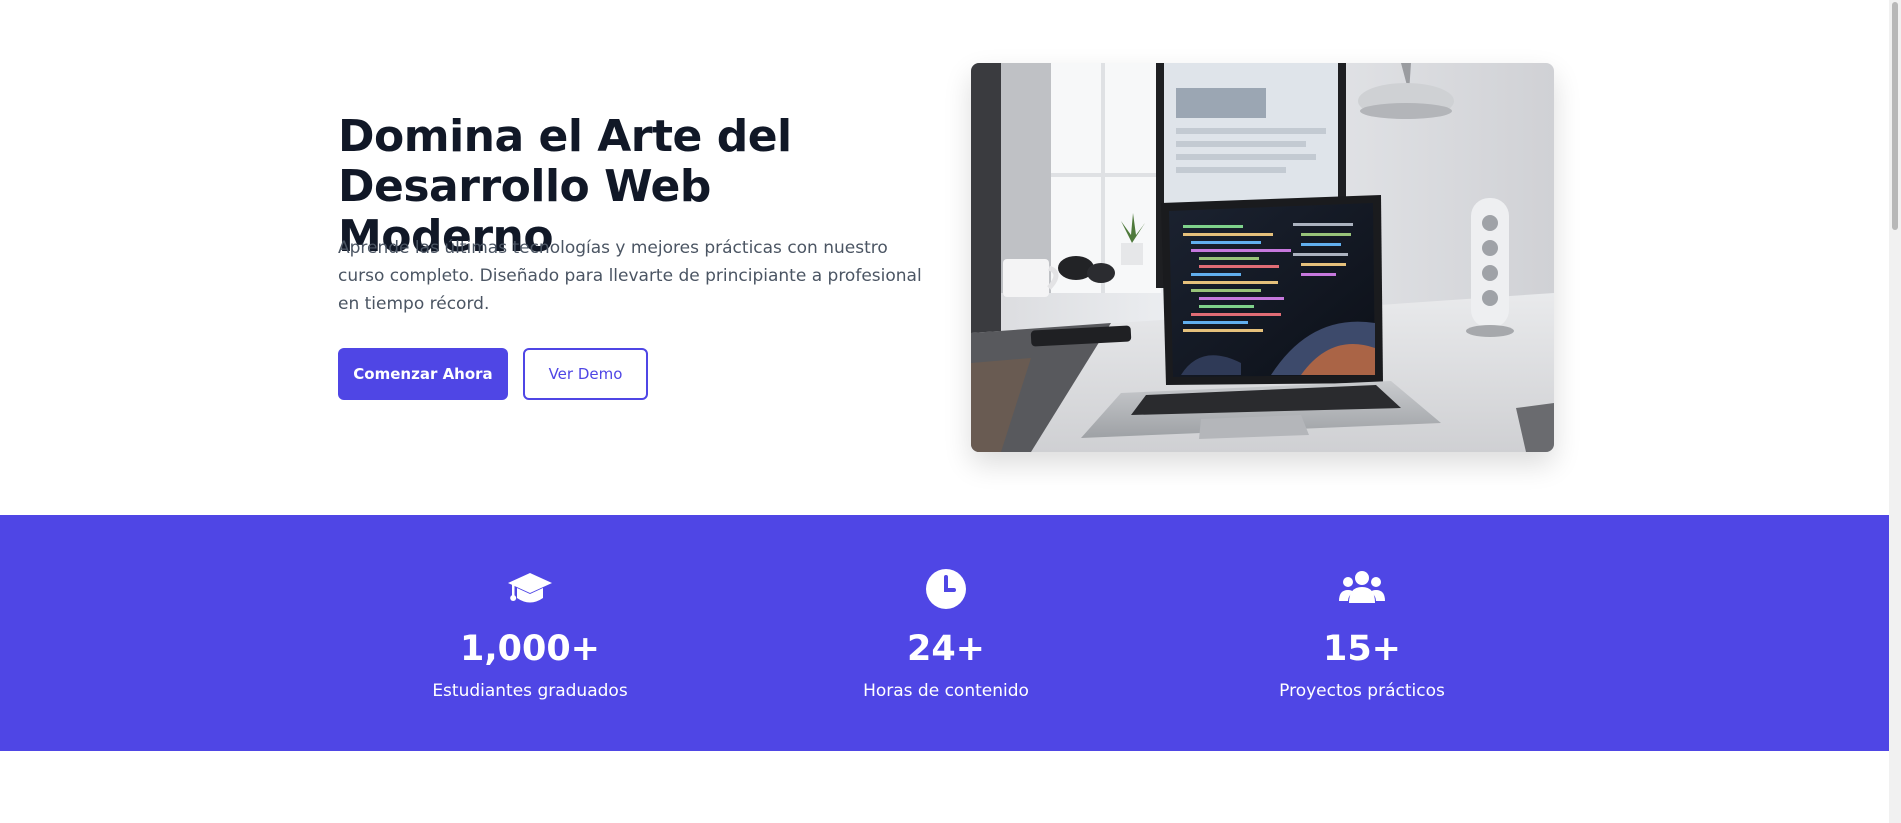 The image size is (1901, 823). Describe the element at coordinates (946, 649) in the screenshot. I see `stat-value: 24+` at that location.